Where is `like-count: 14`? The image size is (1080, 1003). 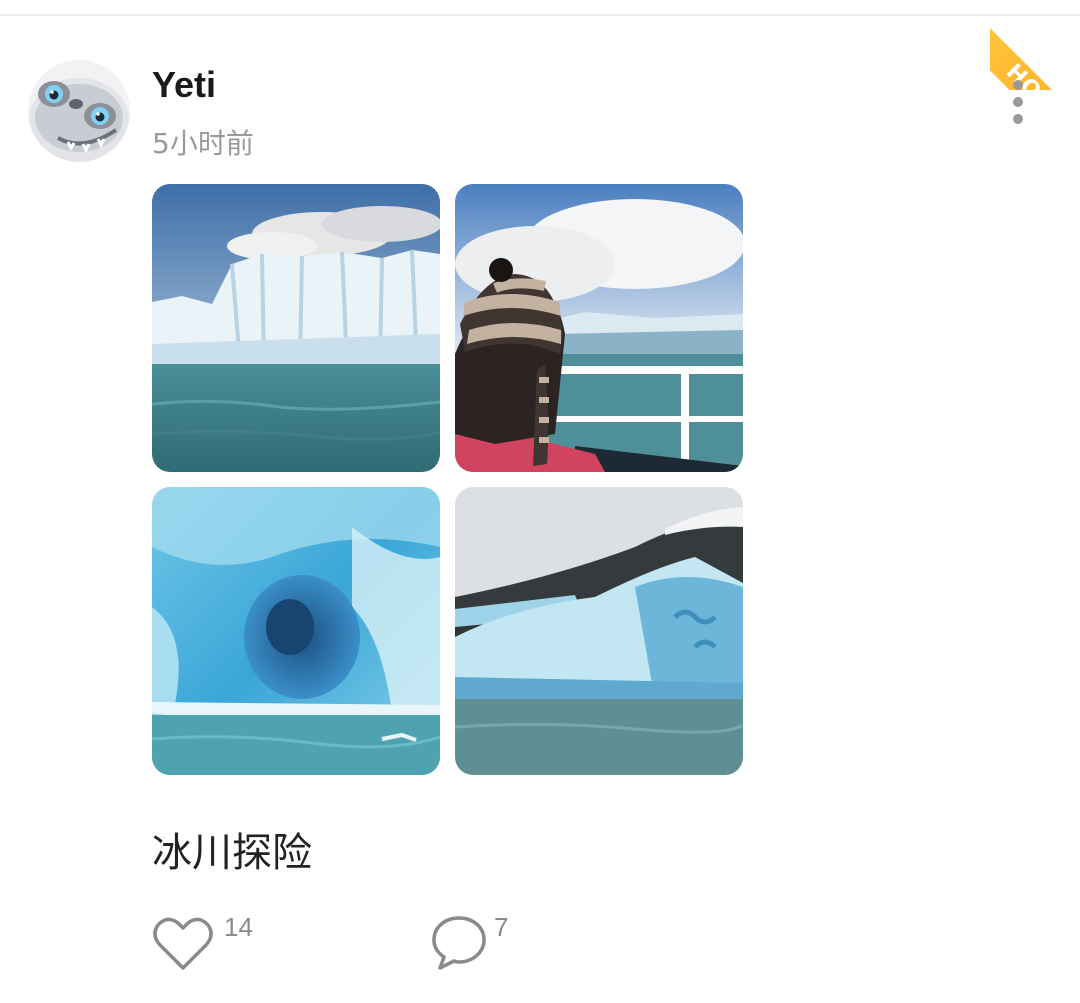
like-count: 14 is located at coordinates (238, 927).